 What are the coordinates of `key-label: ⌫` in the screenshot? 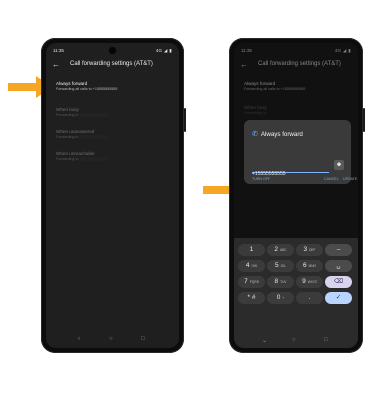 It's located at (338, 281).